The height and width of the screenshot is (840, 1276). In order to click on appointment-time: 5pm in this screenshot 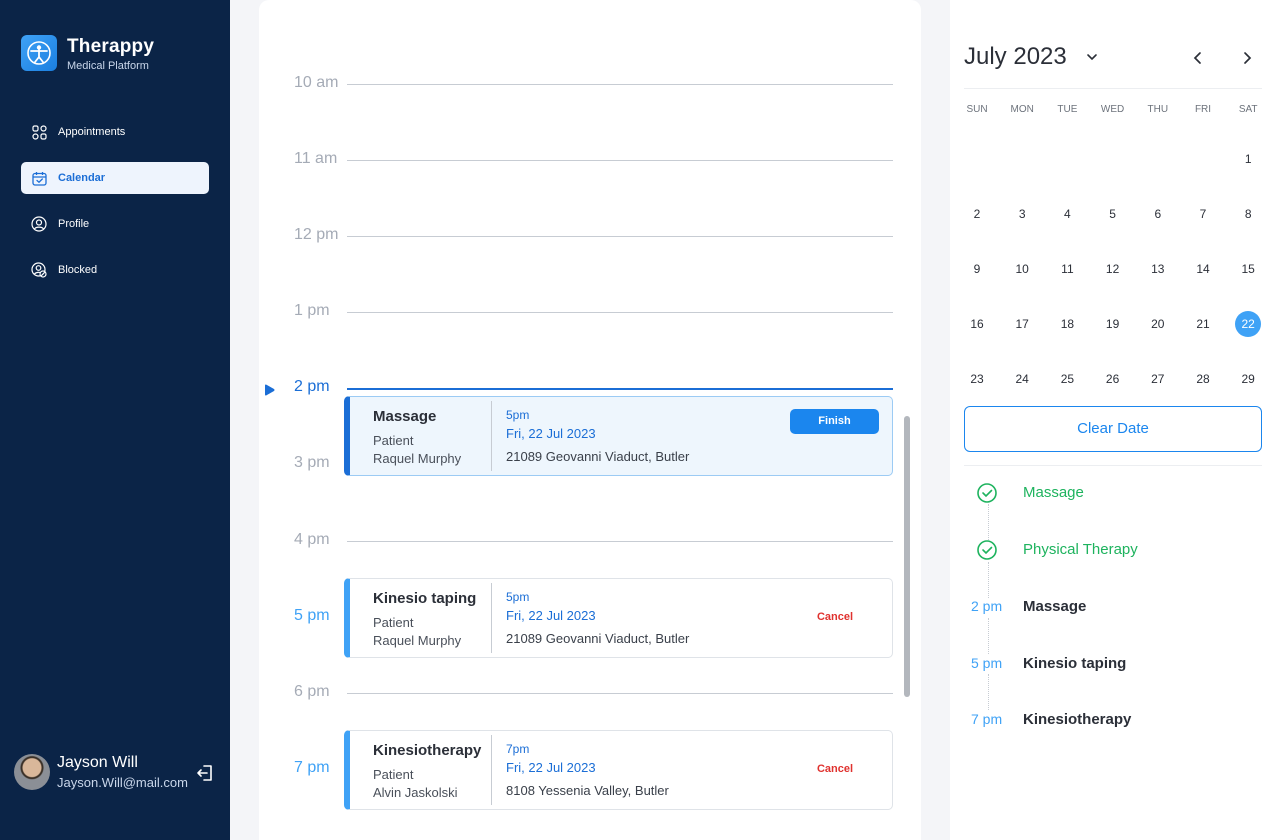, I will do `click(518, 597)`.